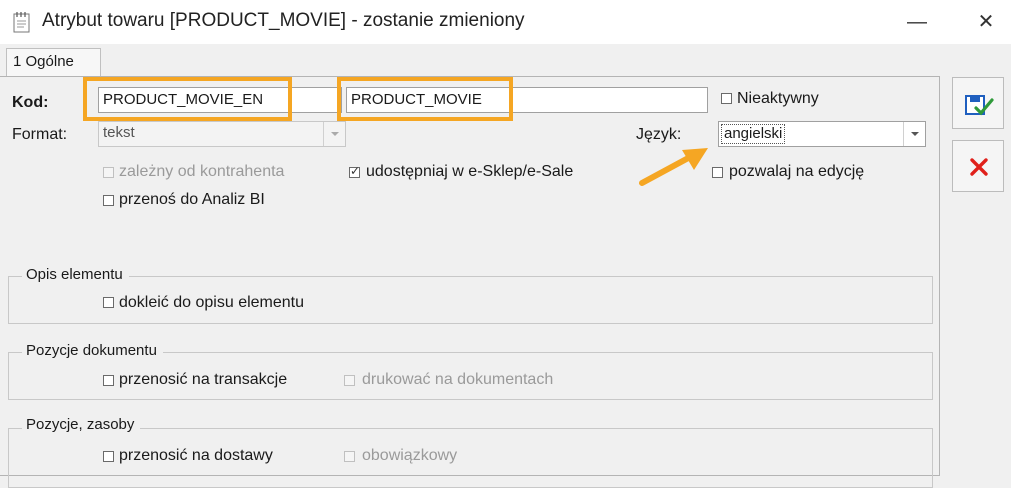 This screenshot has height=488, width=1011. I want to click on pozwalaj-label: pozwalaj na edycję, so click(797, 171).